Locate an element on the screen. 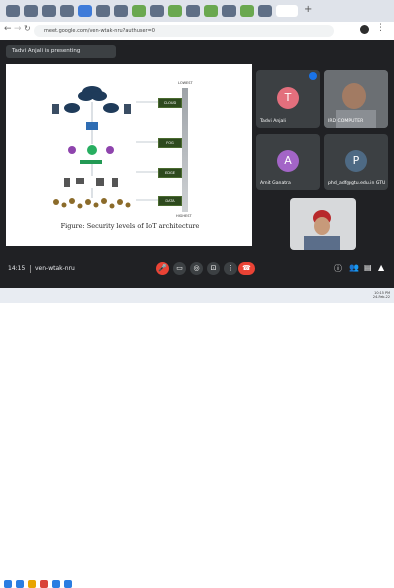  self-view is located at coordinates (323, 224).